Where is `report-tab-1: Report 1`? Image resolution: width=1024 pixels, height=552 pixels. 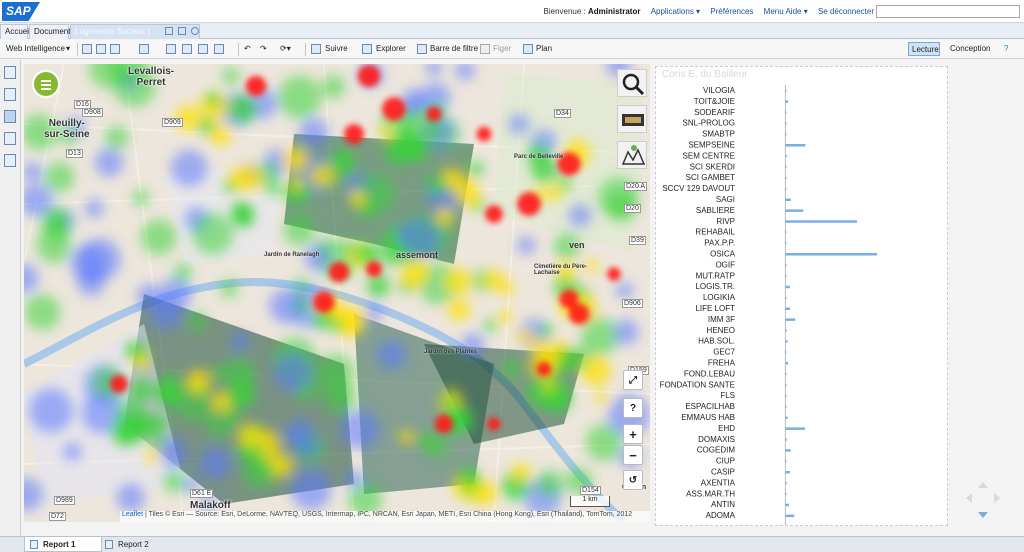 report-tab-1: Report 1 is located at coordinates (63, 544).